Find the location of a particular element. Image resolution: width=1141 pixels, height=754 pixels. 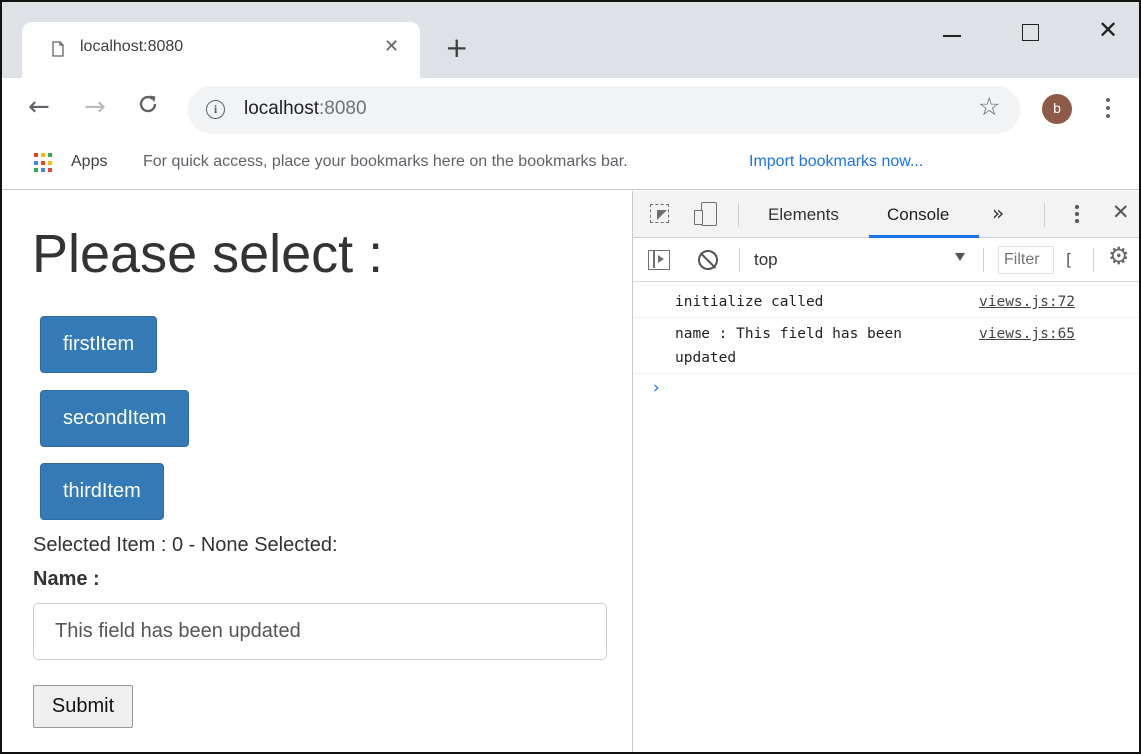

apps-label: Apps is located at coordinates (89, 162).